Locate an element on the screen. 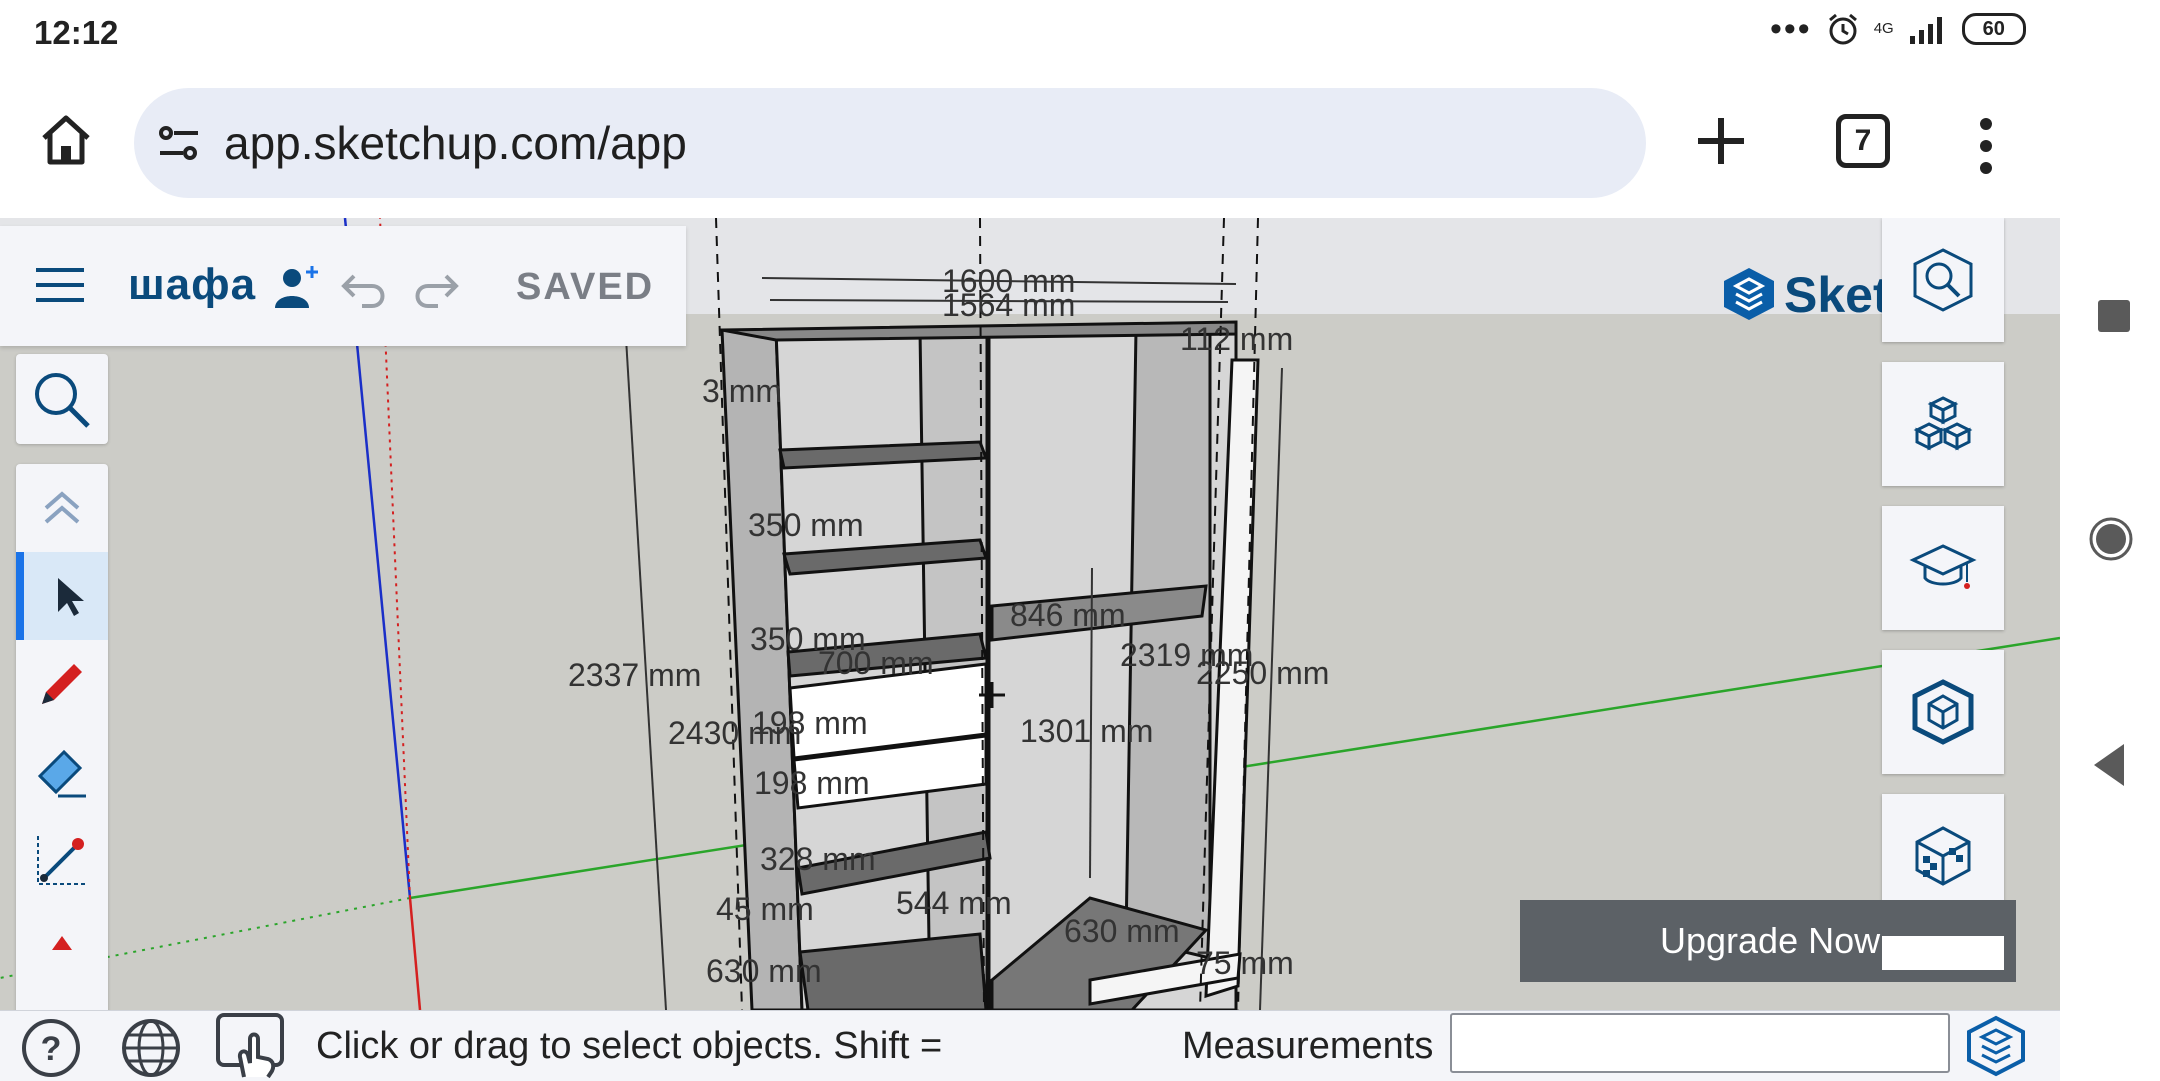  undo-icon is located at coordinates (365, 288).